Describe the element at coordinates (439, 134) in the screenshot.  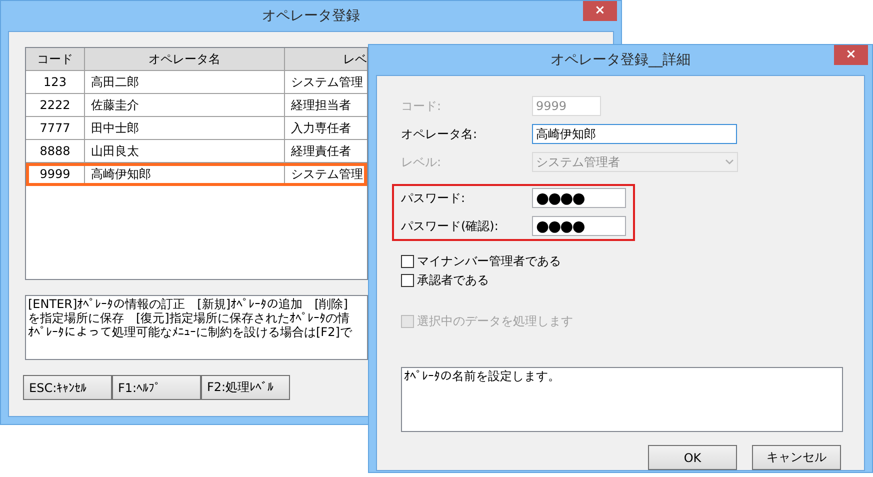
I see `field-label: オペレータ名:` at that location.